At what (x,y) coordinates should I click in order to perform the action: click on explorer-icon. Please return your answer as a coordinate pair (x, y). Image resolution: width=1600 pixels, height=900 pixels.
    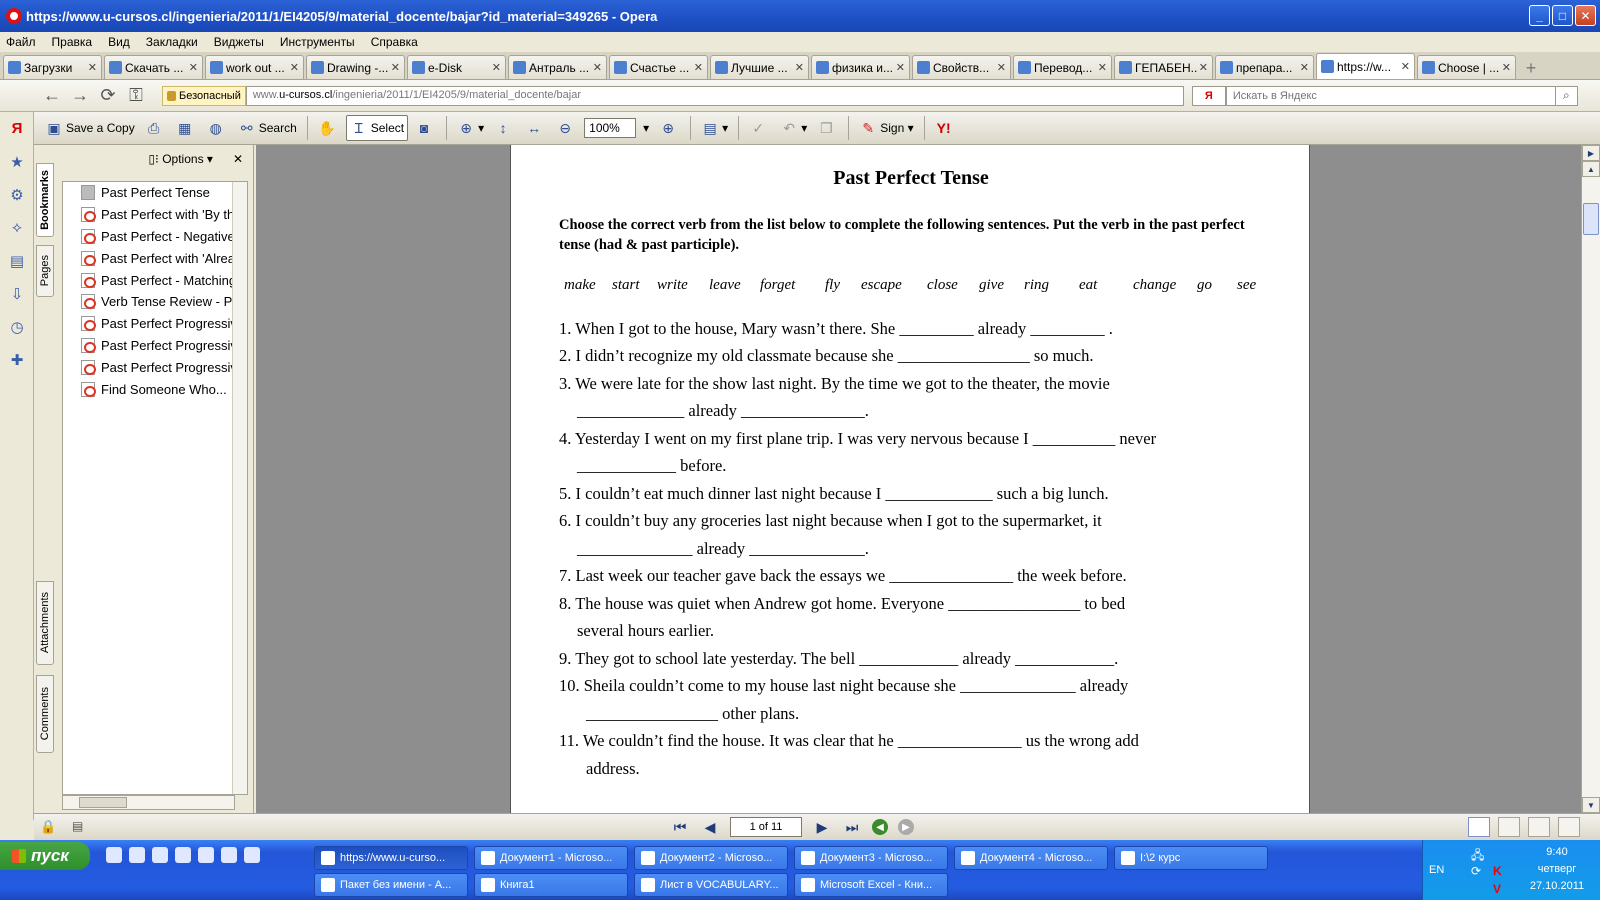
    Looking at the image, I should click on (137, 855).